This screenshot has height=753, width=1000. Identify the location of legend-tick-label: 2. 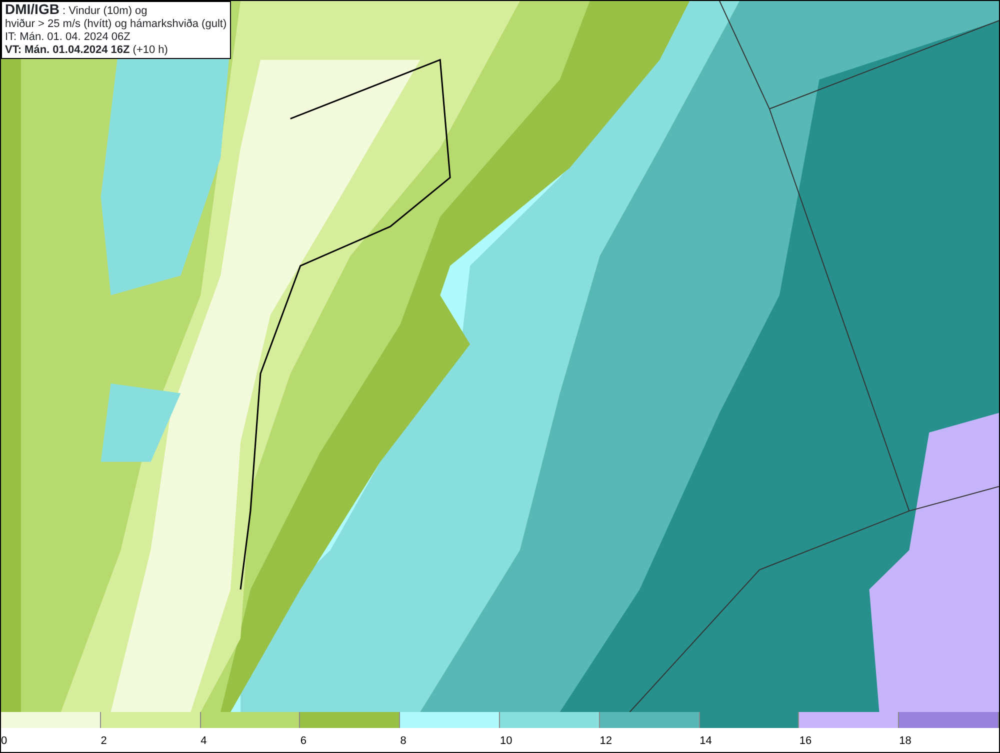
(103, 740).